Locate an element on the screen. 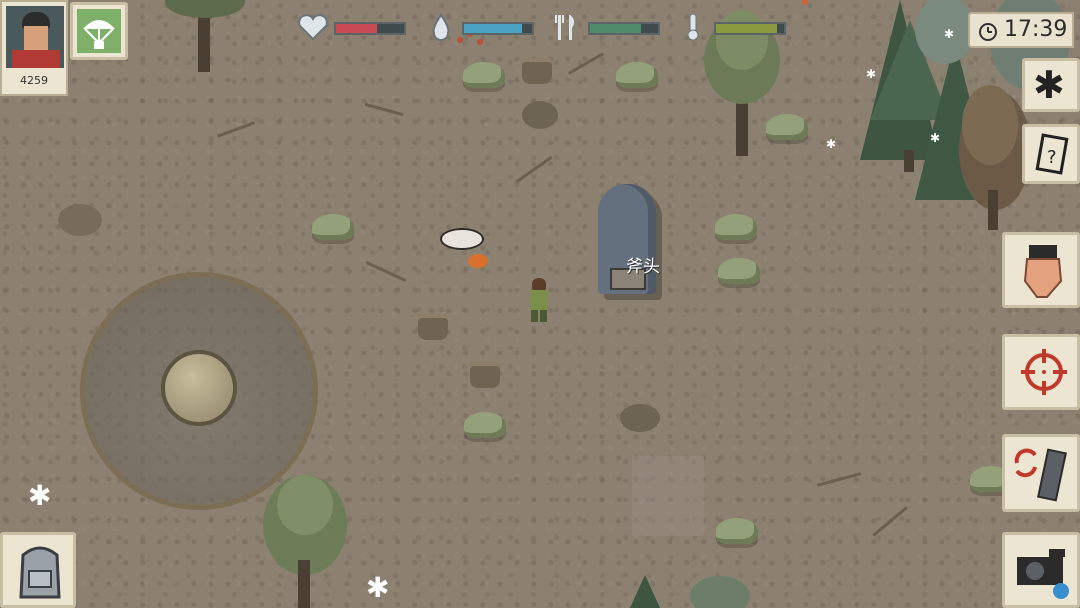 The height and width of the screenshot is (608, 1080). thirst-bar is located at coordinates (493, 28).